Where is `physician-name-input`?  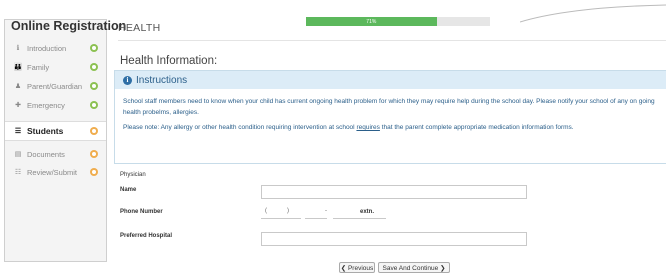
physician-name-input is located at coordinates (394, 192).